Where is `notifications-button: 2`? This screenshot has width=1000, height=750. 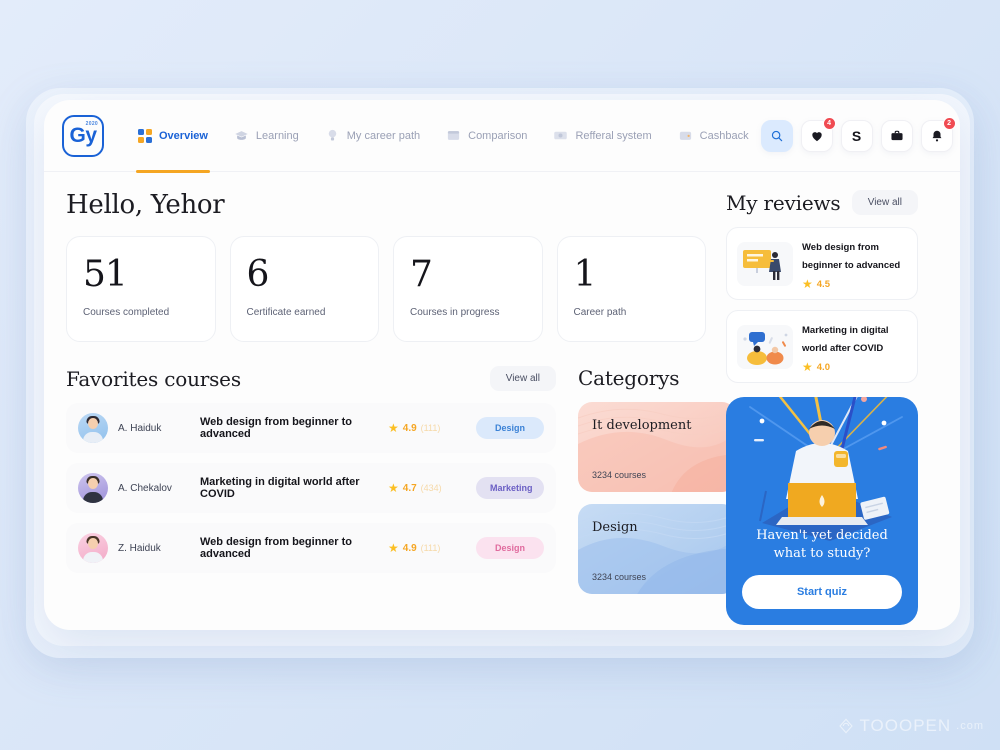 notifications-button: 2 is located at coordinates (938, 134).